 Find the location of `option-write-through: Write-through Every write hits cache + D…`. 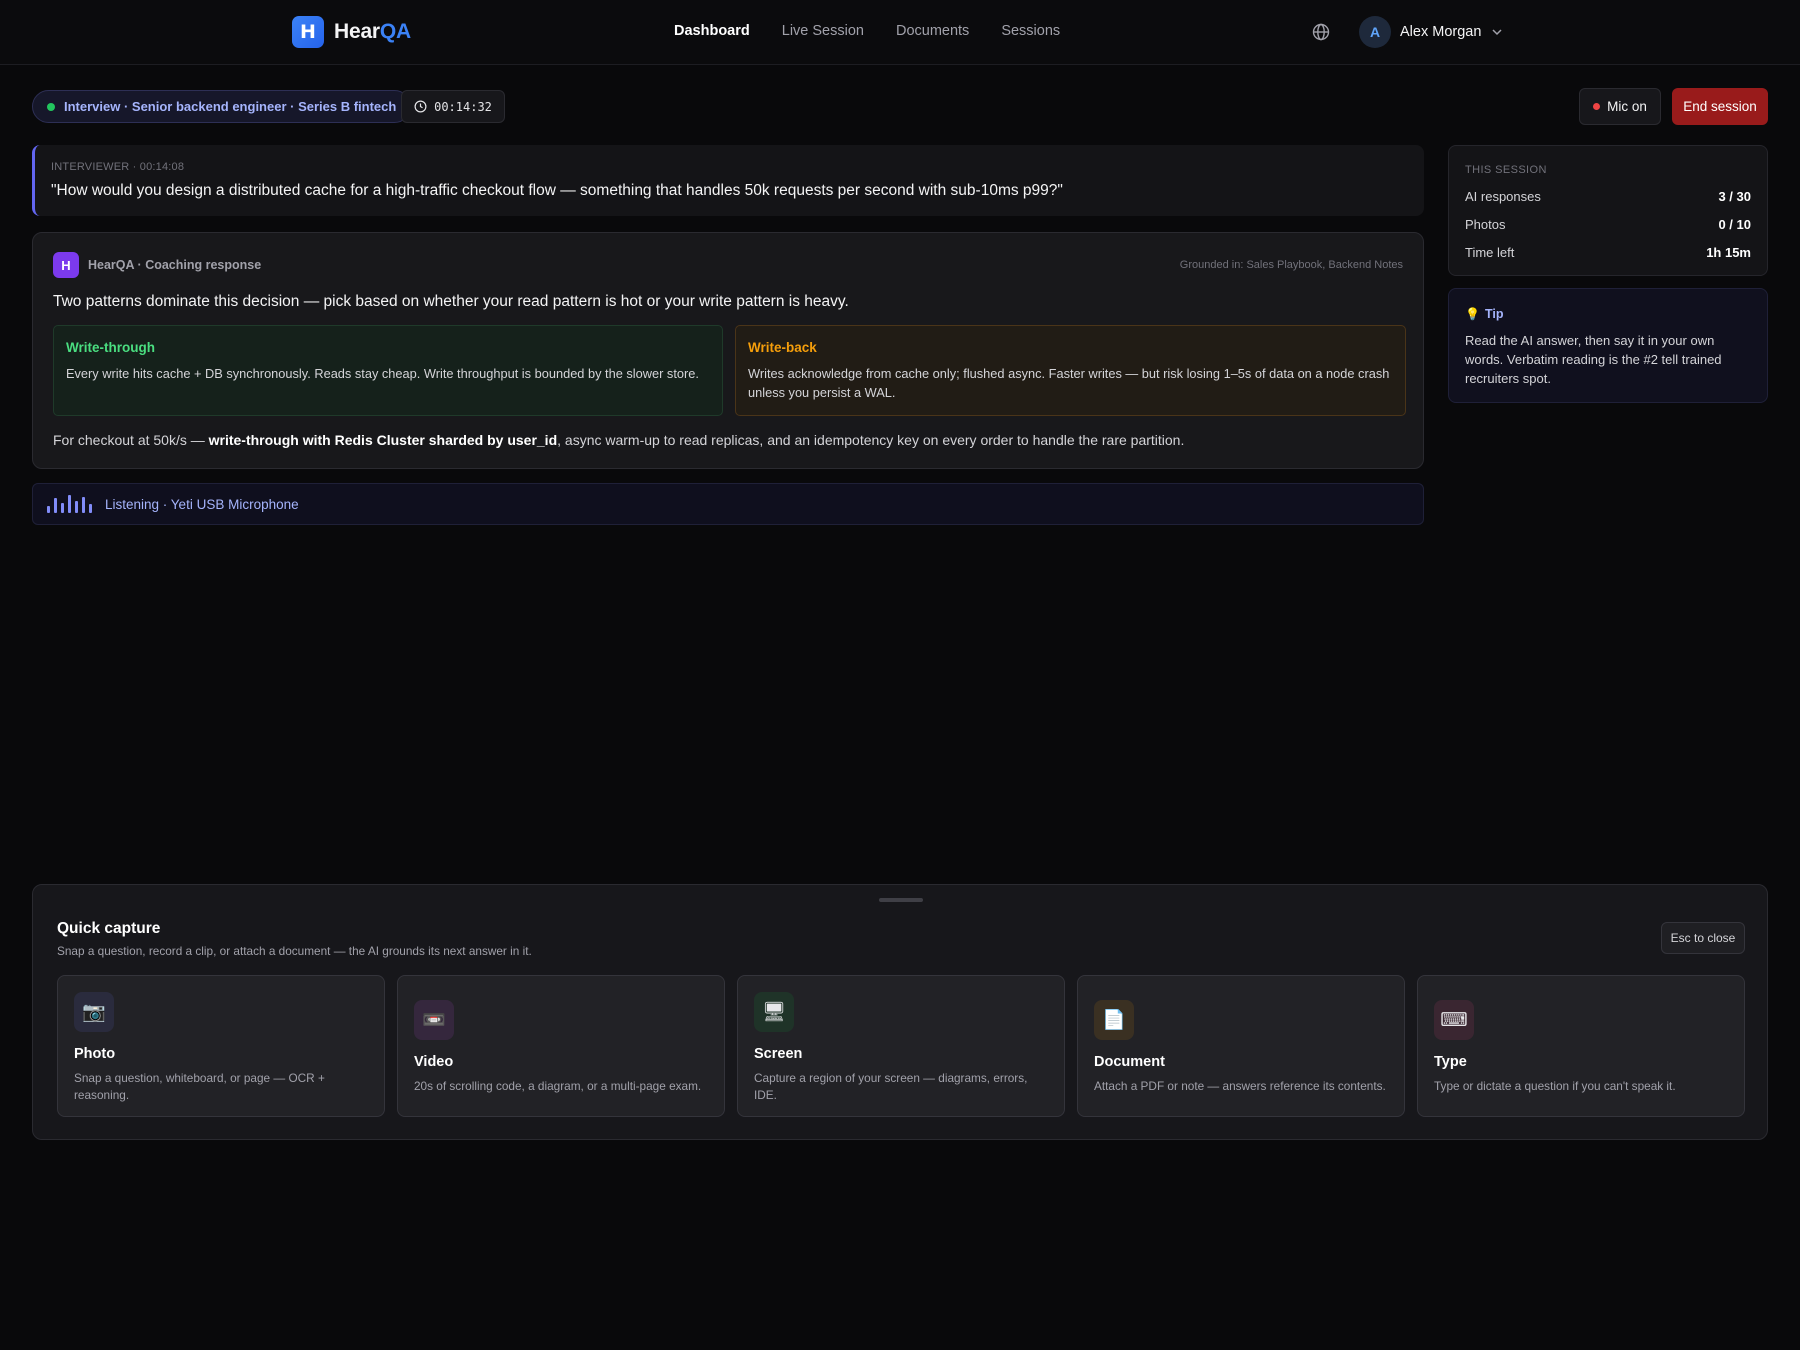

option-write-through: Write-through Every write hits cache + D… is located at coordinates (388, 370).